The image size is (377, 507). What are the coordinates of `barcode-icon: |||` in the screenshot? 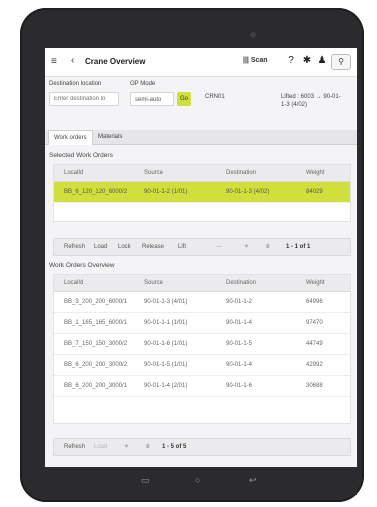 It's located at (246, 60).